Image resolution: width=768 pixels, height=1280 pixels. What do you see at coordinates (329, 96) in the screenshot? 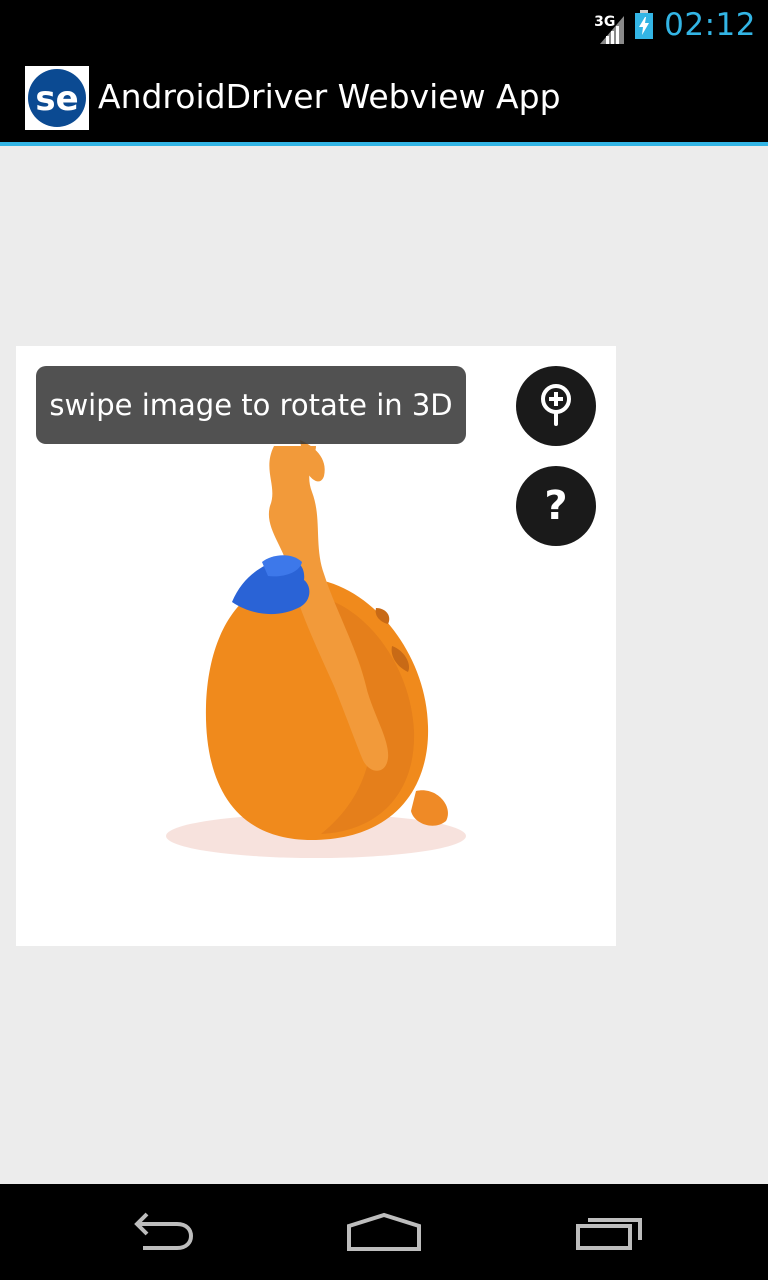
I see `app-title: AndroidDriver Webview App` at bounding box center [329, 96].